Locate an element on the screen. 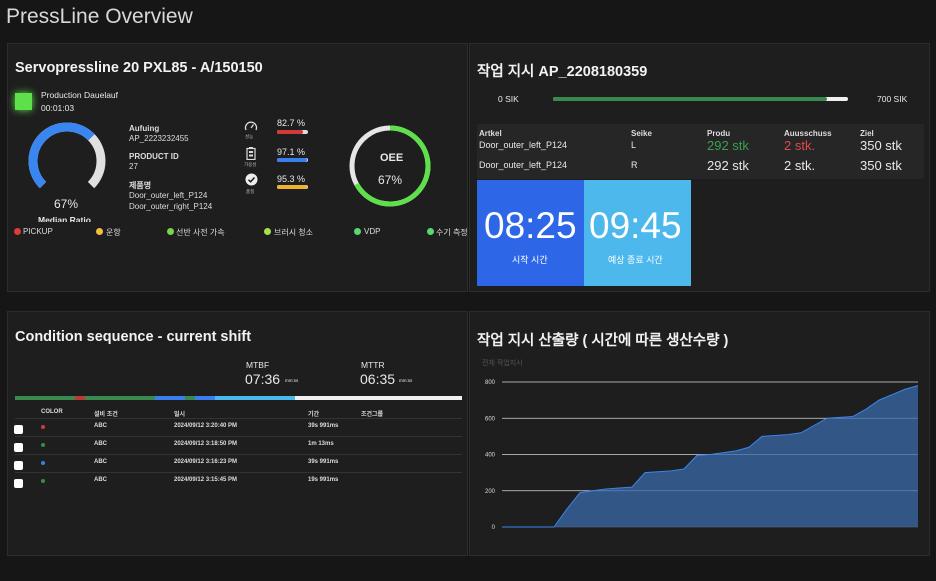 This screenshot has width=936, height=581. cell-artkel: Door_outer_left_P124 is located at coordinates (523, 165).